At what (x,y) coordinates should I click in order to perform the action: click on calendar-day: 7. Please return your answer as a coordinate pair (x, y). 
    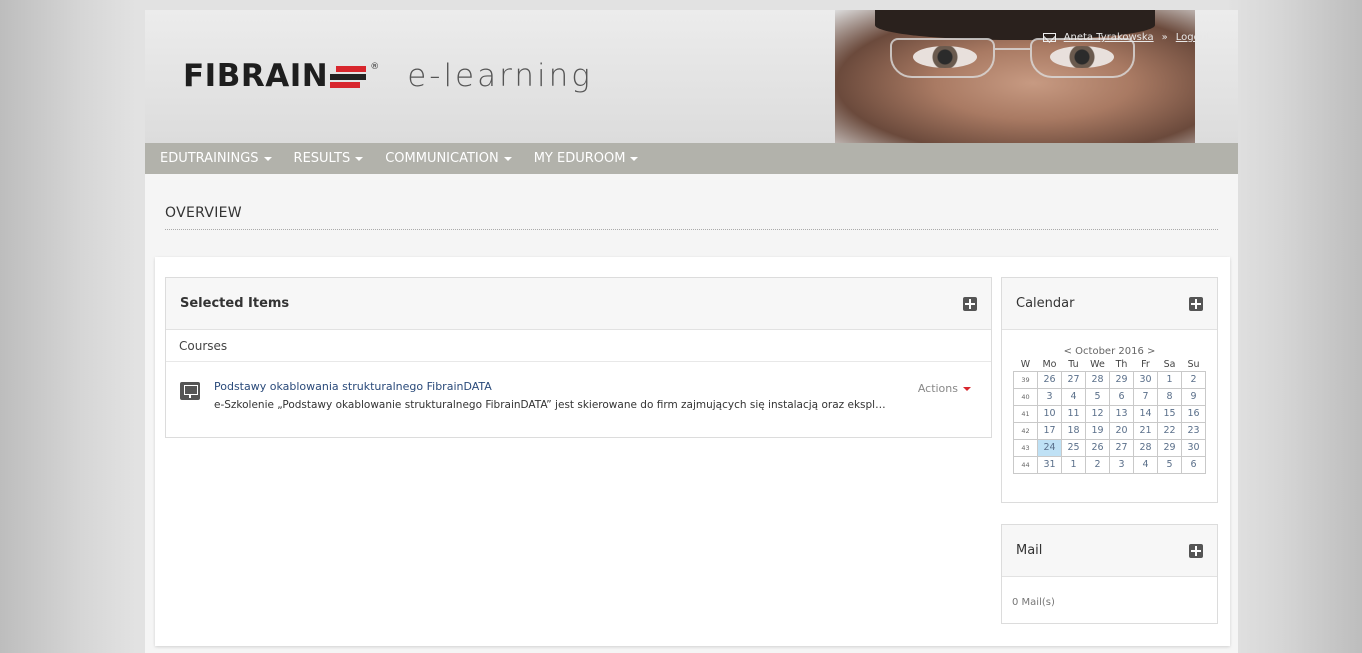
    Looking at the image, I should click on (1145, 396).